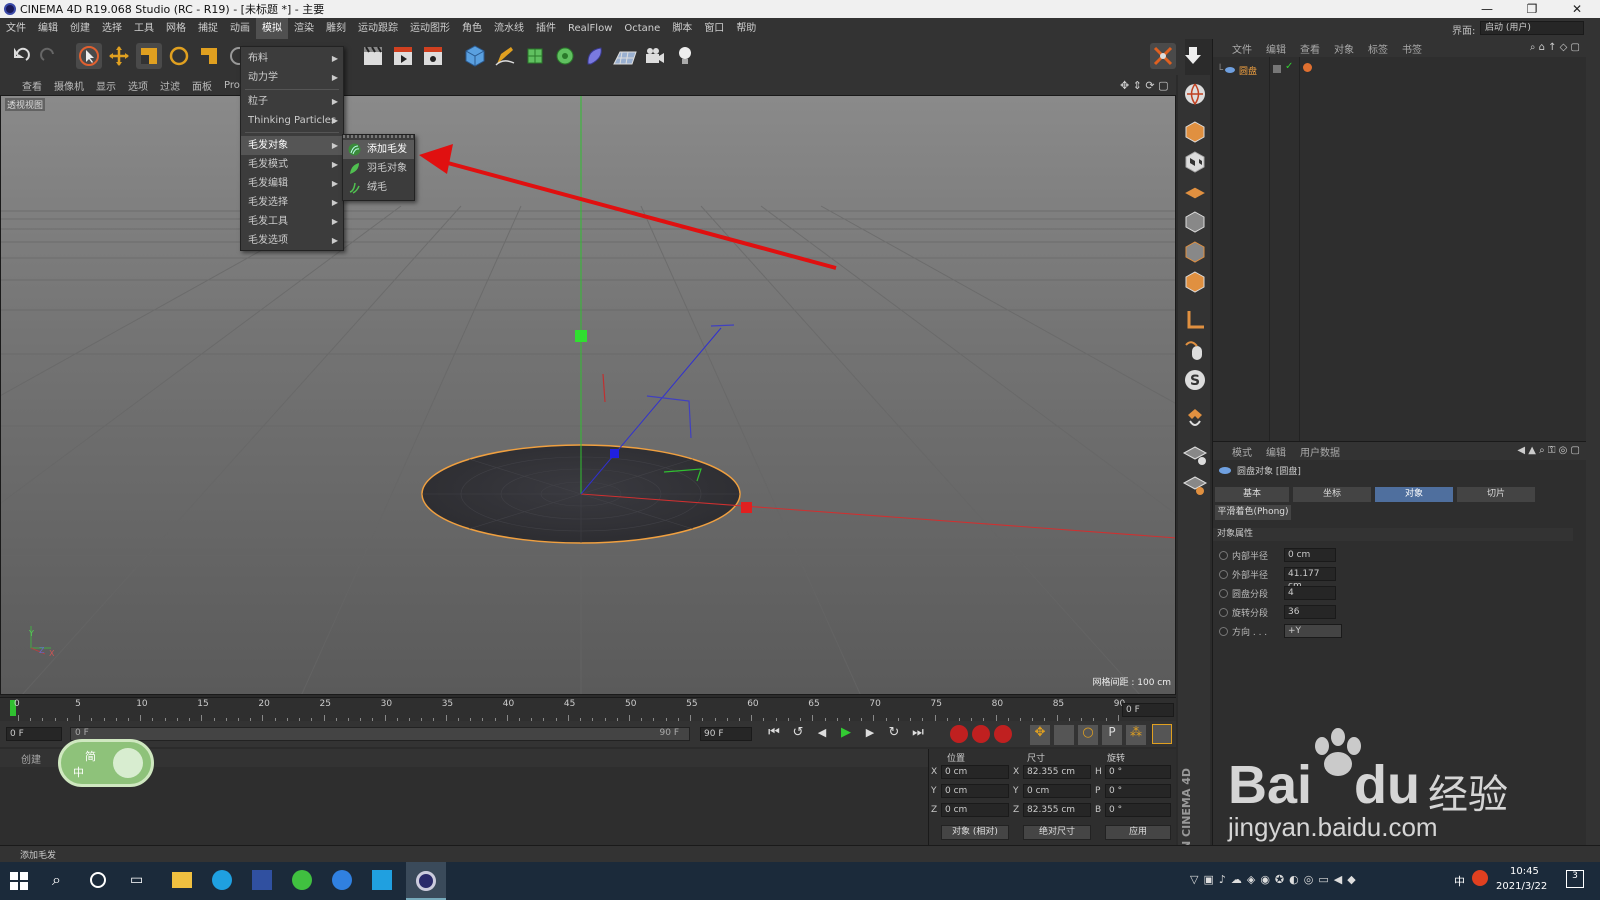 This screenshot has height=900, width=1600. What do you see at coordinates (981, 734) in the screenshot?
I see `auto-key-icon` at bounding box center [981, 734].